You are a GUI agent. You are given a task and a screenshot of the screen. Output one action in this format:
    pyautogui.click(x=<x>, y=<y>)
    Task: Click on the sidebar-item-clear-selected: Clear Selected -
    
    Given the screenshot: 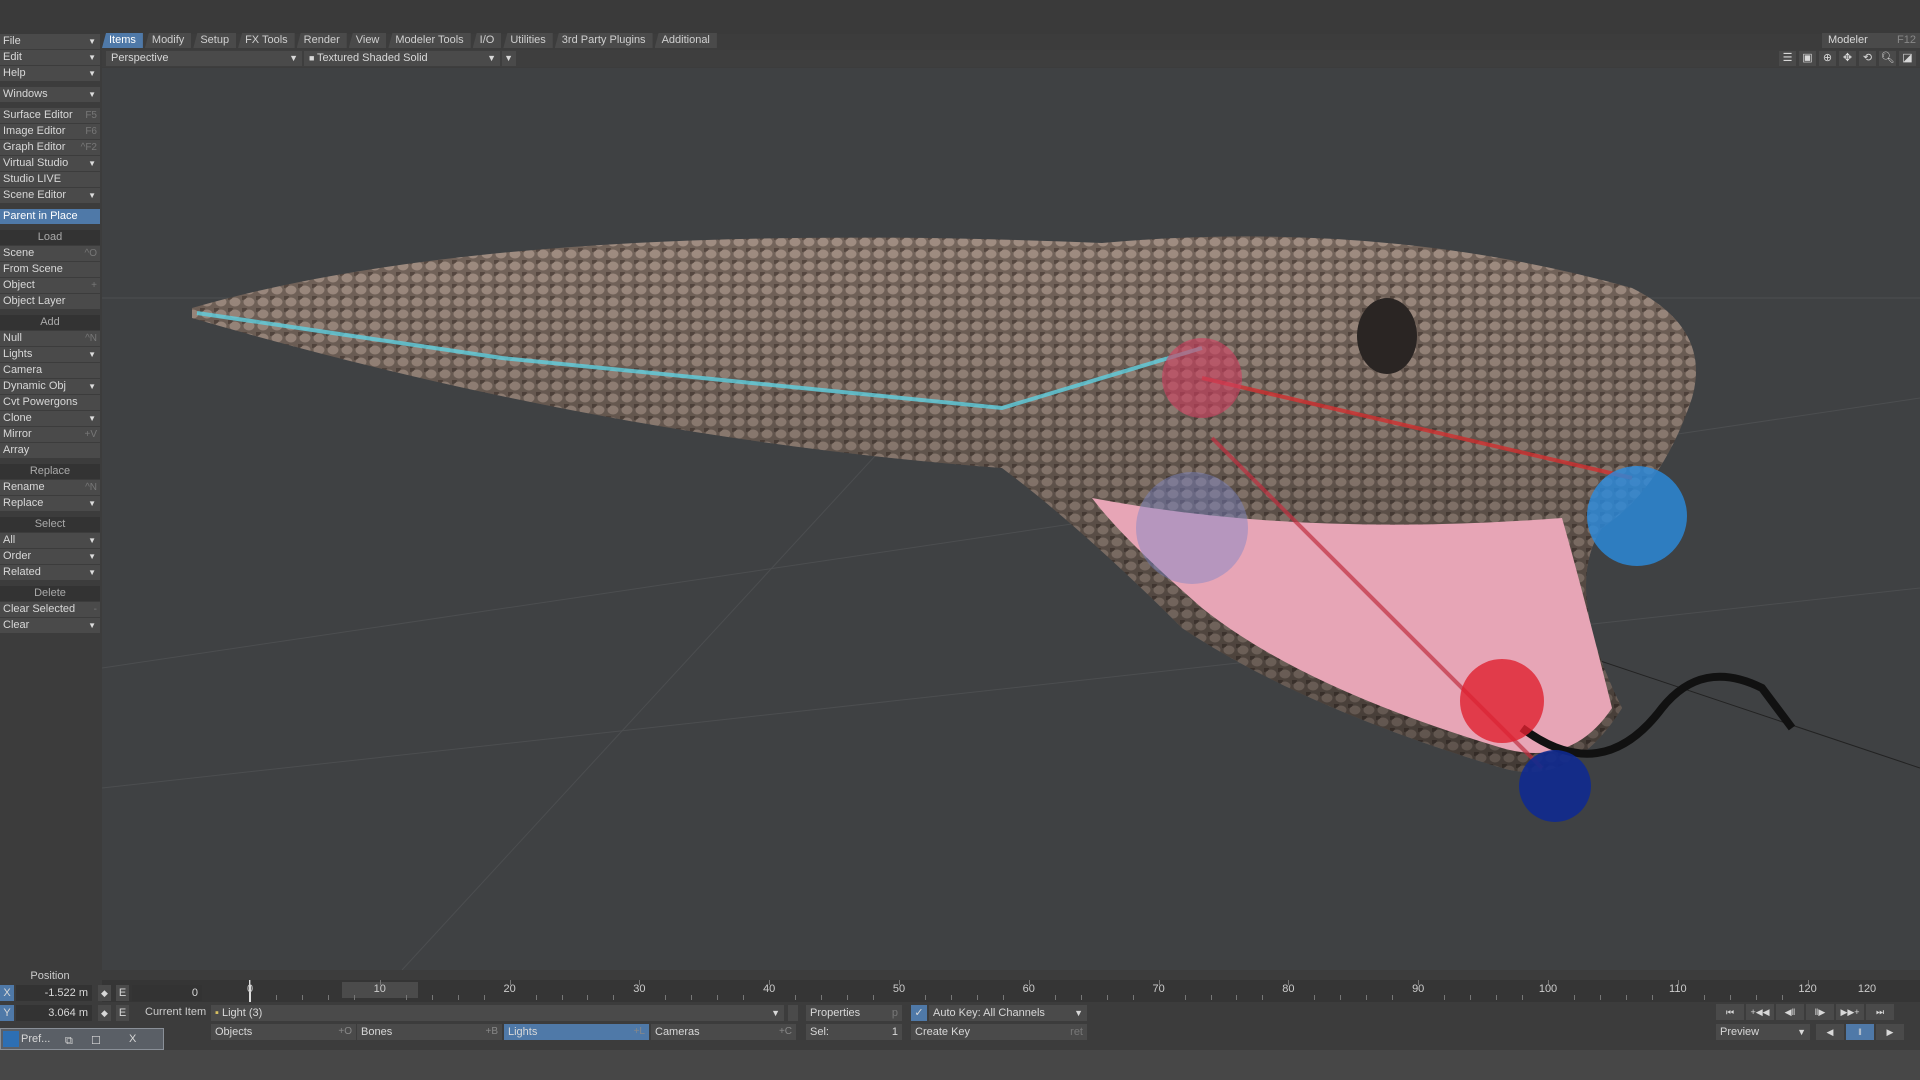 What is the action you would take?
    pyautogui.click(x=50, y=609)
    